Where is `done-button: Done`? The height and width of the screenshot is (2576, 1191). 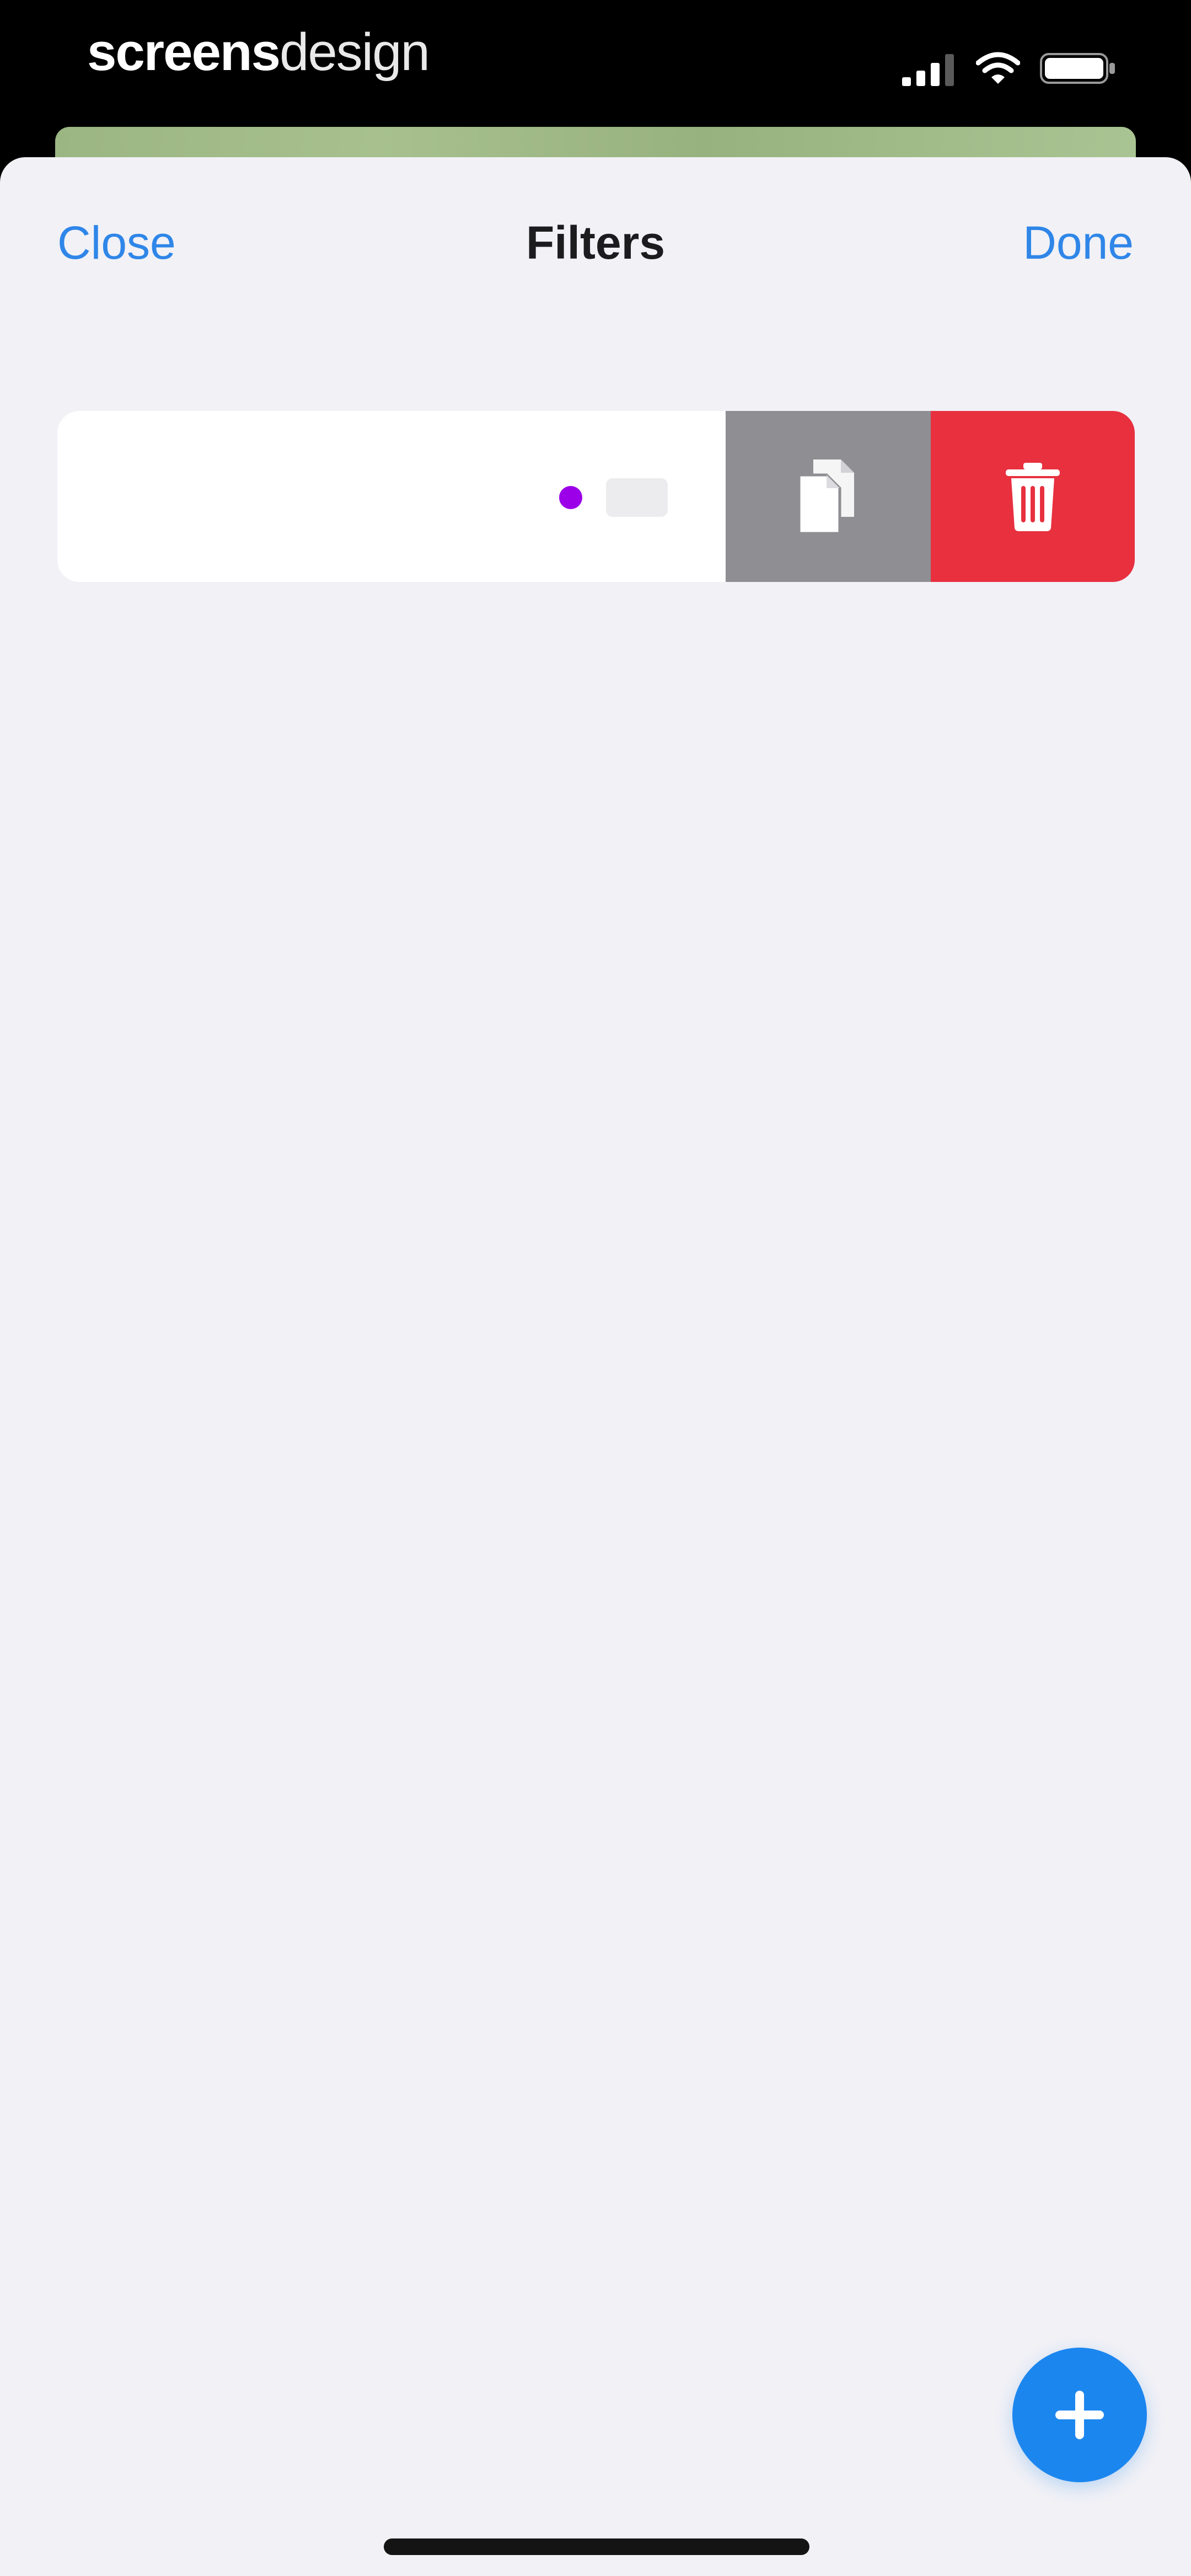
done-button: Done is located at coordinates (1078, 242).